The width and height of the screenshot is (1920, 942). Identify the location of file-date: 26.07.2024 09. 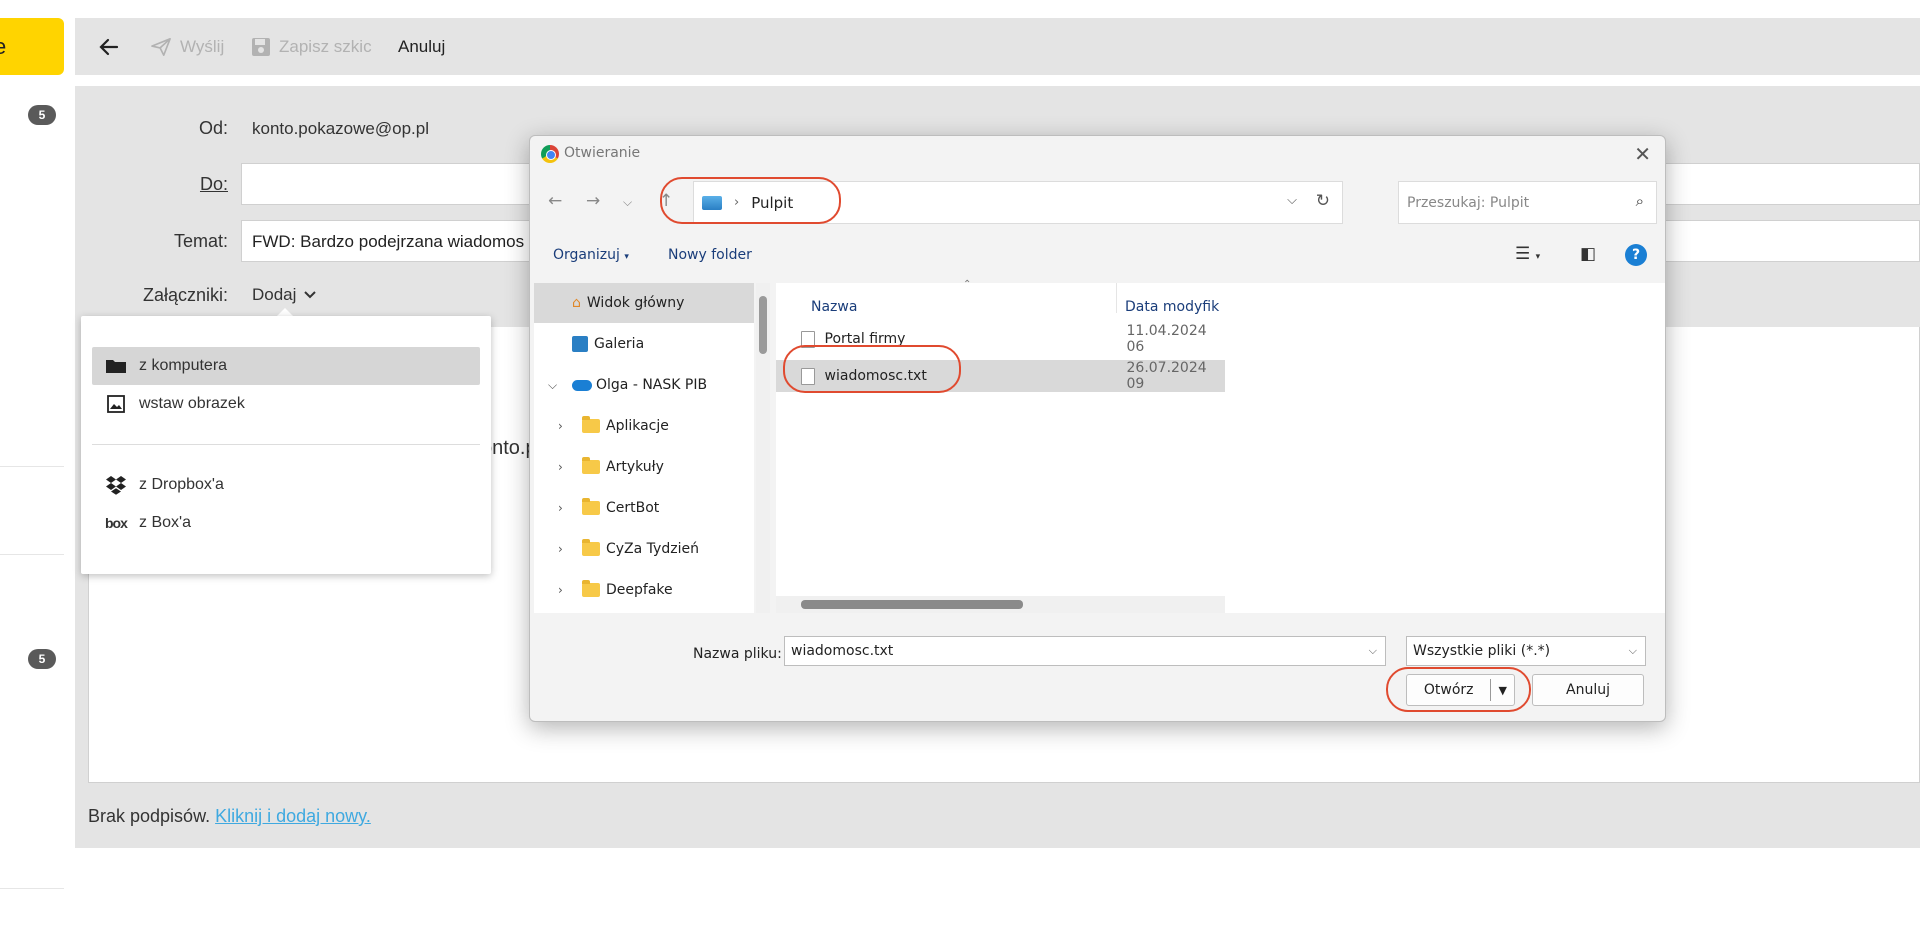
(1166, 376).